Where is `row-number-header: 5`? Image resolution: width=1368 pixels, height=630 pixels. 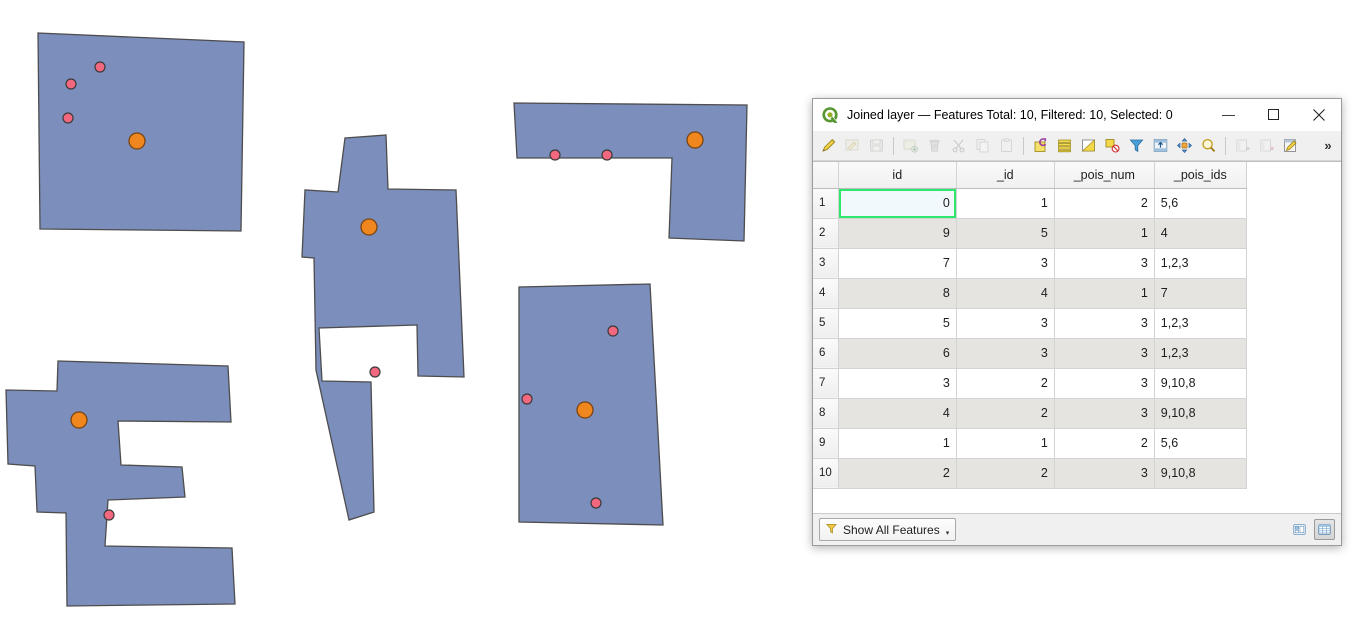
row-number-header: 5 is located at coordinates (826, 323).